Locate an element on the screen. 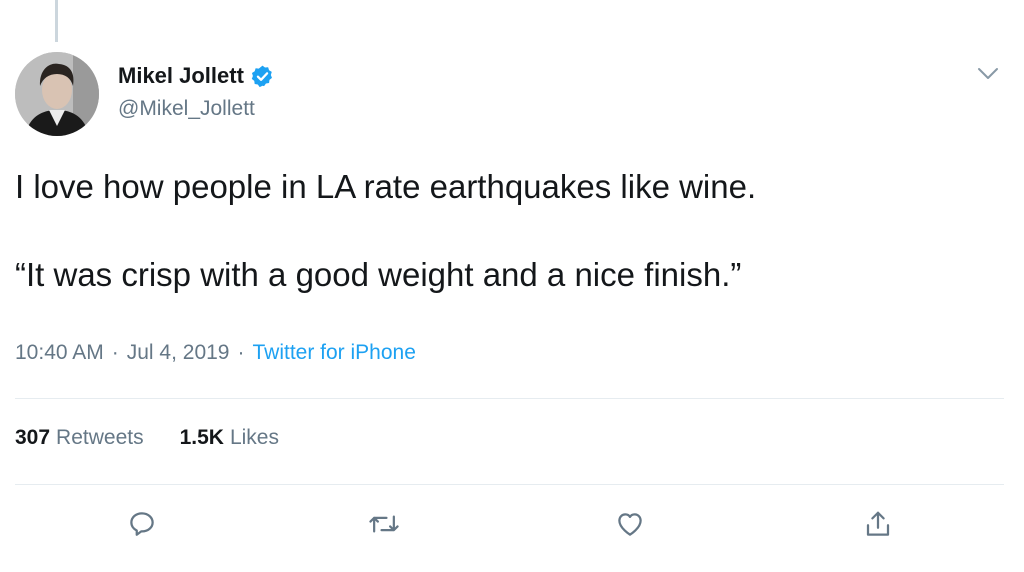  share-button is located at coordinates (878, 526).